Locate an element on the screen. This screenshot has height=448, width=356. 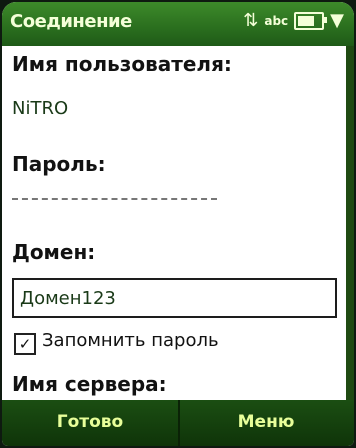
remember-password-checkbox: ✓ is located at coordinates (25, 344).